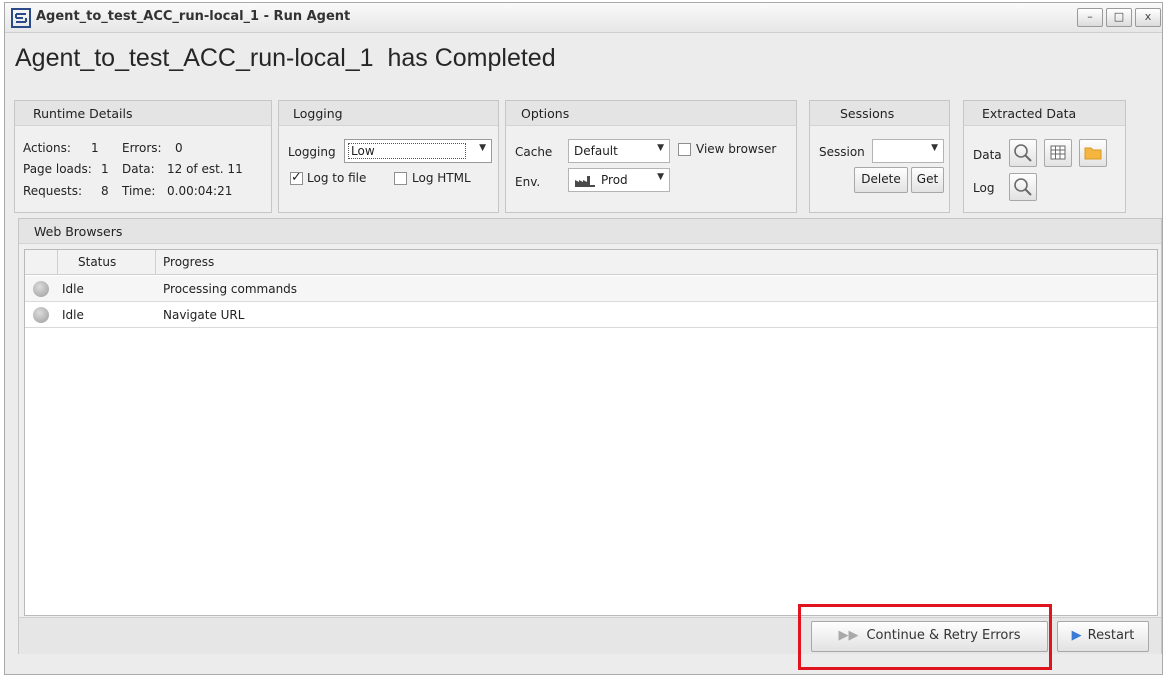 The height and width of the screenshot is (677, 1172). Describe the element at coordinates (591, 262) in the screenshot. I see `grid-header: Status Progress` at that location.